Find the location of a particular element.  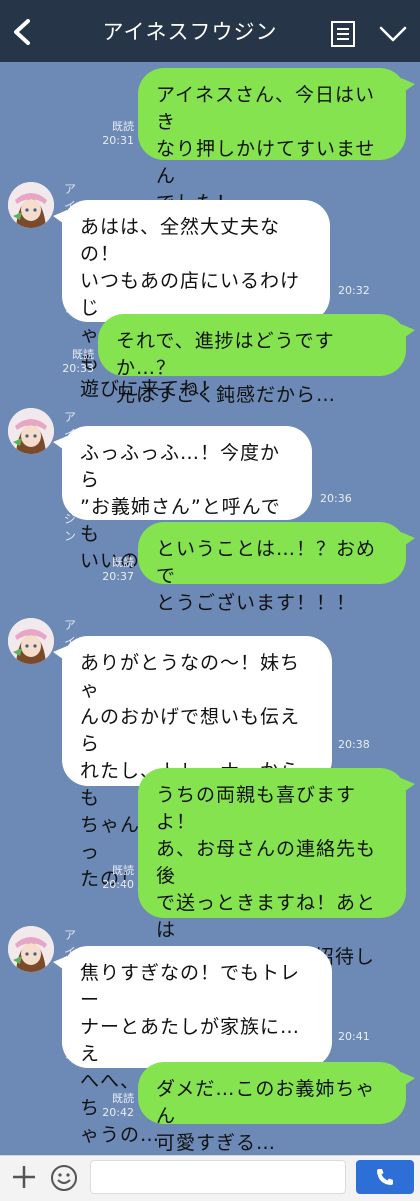

timestamp: 20:33 is located at coordinates (78, 368).